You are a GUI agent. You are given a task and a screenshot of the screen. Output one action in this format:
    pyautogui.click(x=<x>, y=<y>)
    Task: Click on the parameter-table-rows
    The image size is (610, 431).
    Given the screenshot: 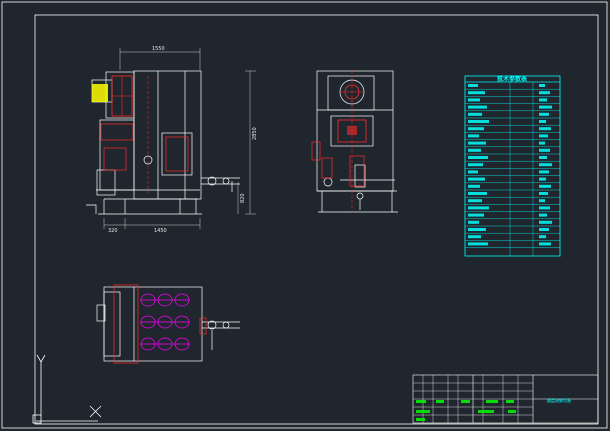 What is the action you would take?
    pyautogui.click(x=512, y=168)
    